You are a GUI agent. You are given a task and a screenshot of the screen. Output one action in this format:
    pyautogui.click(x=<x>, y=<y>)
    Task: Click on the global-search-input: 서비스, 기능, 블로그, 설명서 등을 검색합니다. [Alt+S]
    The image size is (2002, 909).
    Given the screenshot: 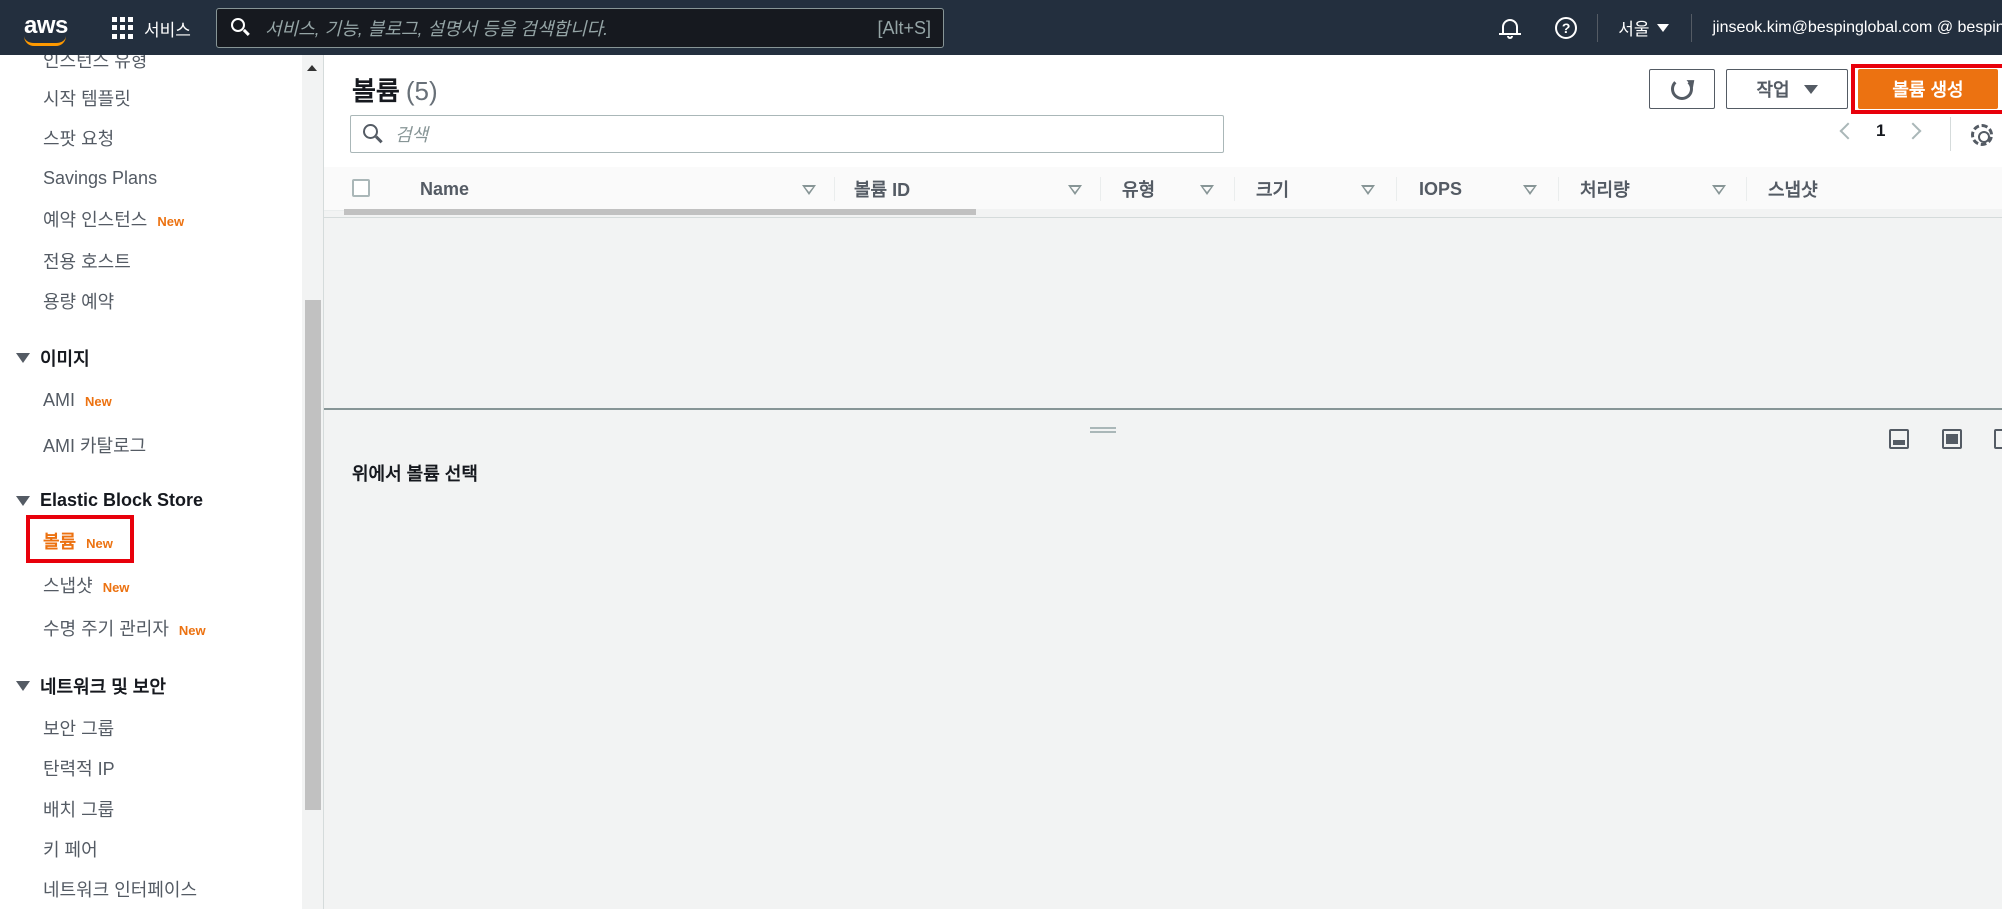 What is the action you would take?
    pyautogui.click(x=580, y=28)
    